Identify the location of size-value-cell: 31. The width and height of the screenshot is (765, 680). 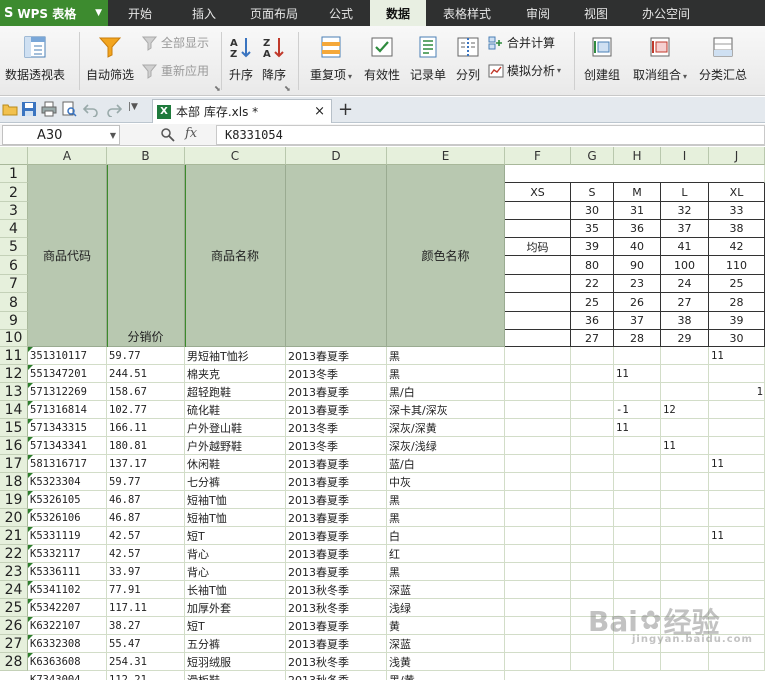
(637, 211).